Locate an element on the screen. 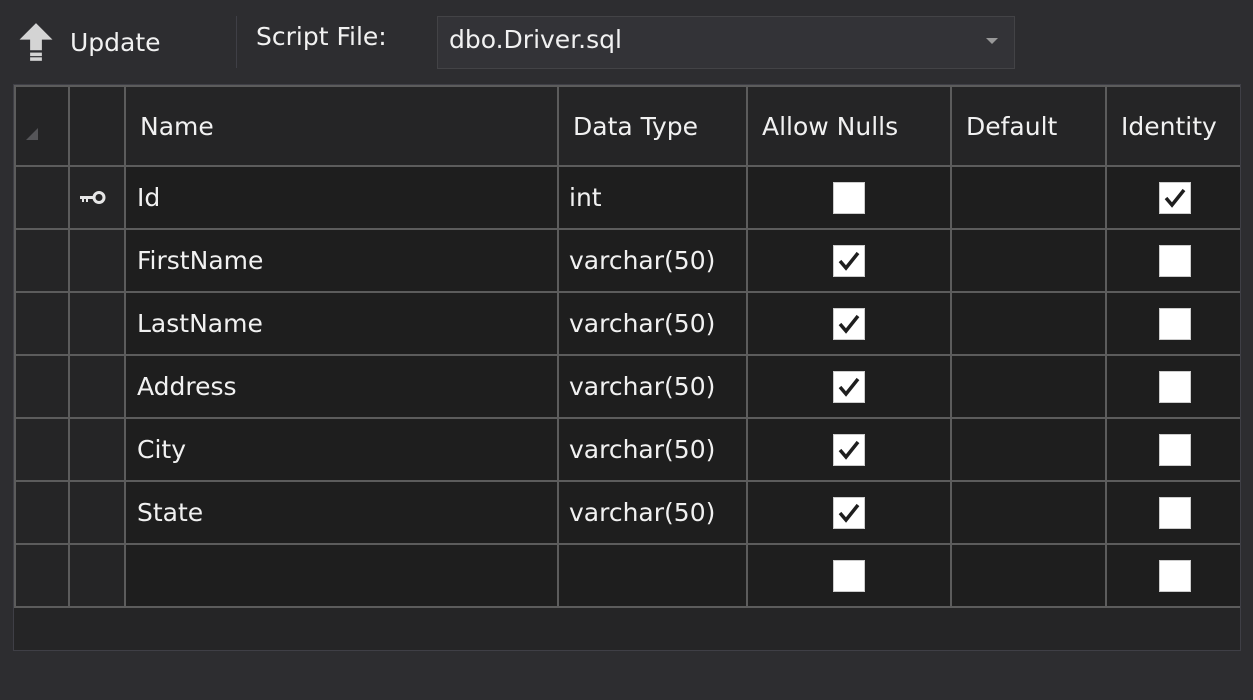  cell-name: State is located at coordinates (341, 512).